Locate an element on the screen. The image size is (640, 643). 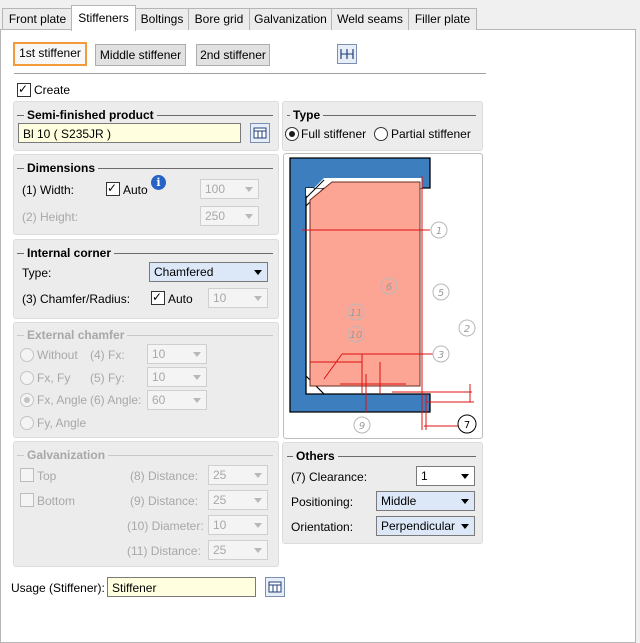
distribute-stiffeners-button is located at coordinates (347, 54).